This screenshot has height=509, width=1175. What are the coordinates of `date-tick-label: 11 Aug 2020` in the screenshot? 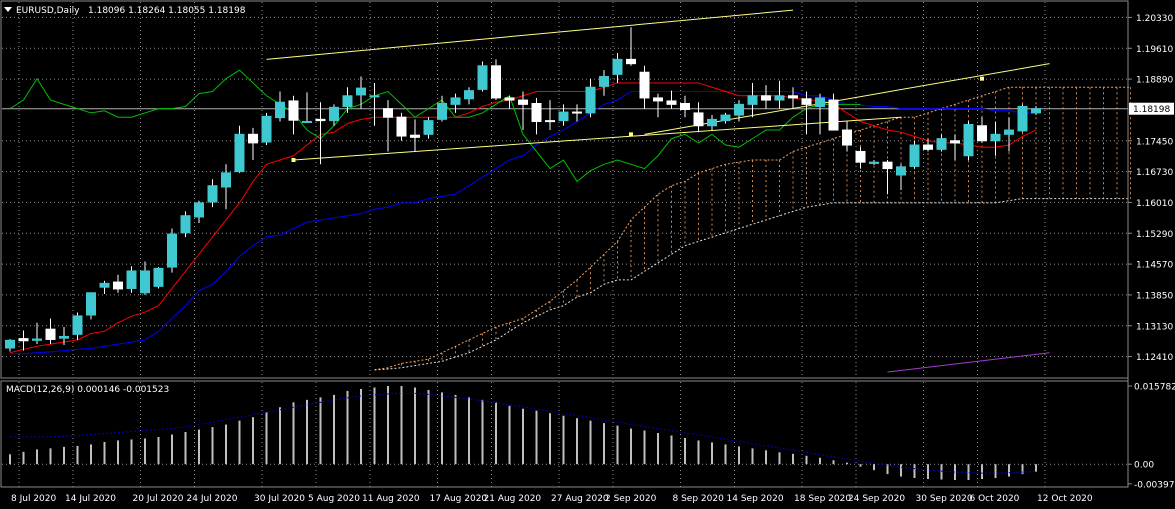 It's located at (391, 499).